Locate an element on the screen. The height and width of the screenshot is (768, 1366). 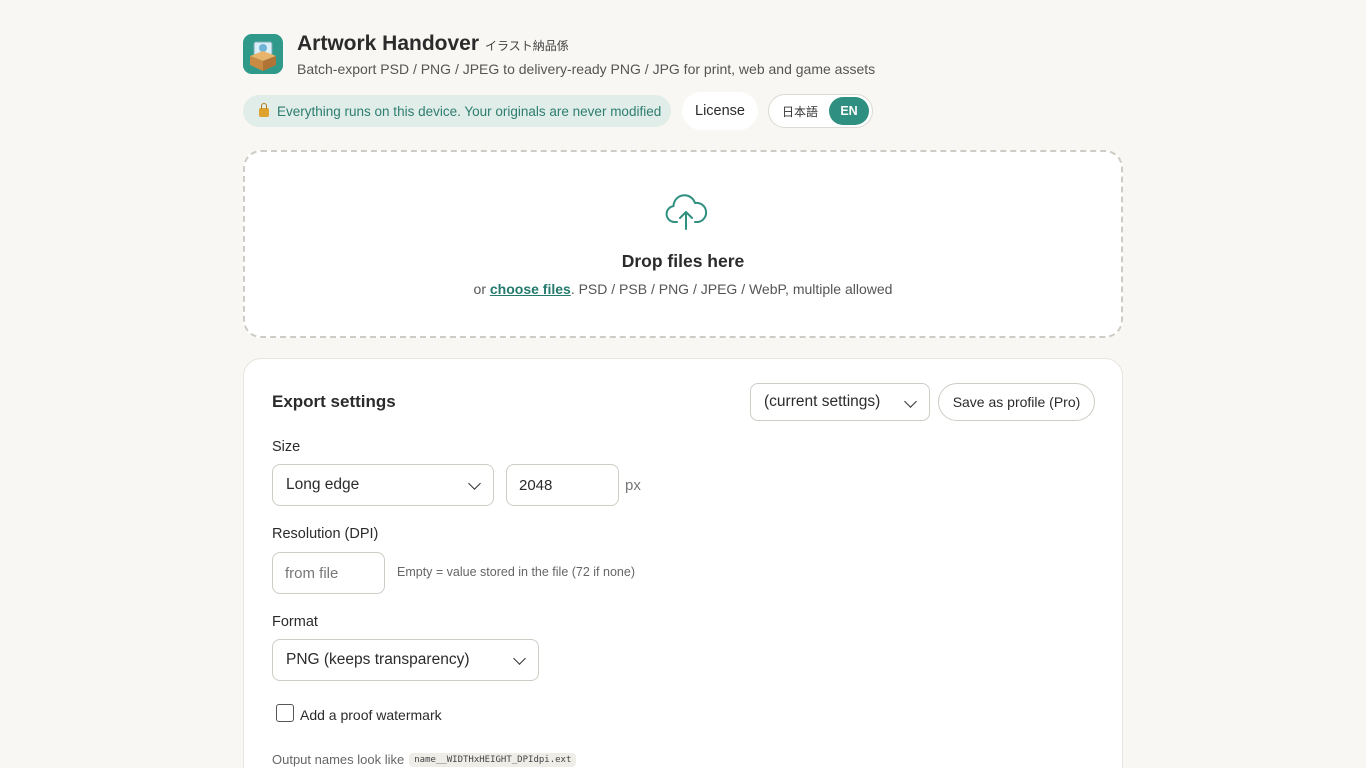
language-toggle: 日本語 EN is located at coordinates (820, 111).